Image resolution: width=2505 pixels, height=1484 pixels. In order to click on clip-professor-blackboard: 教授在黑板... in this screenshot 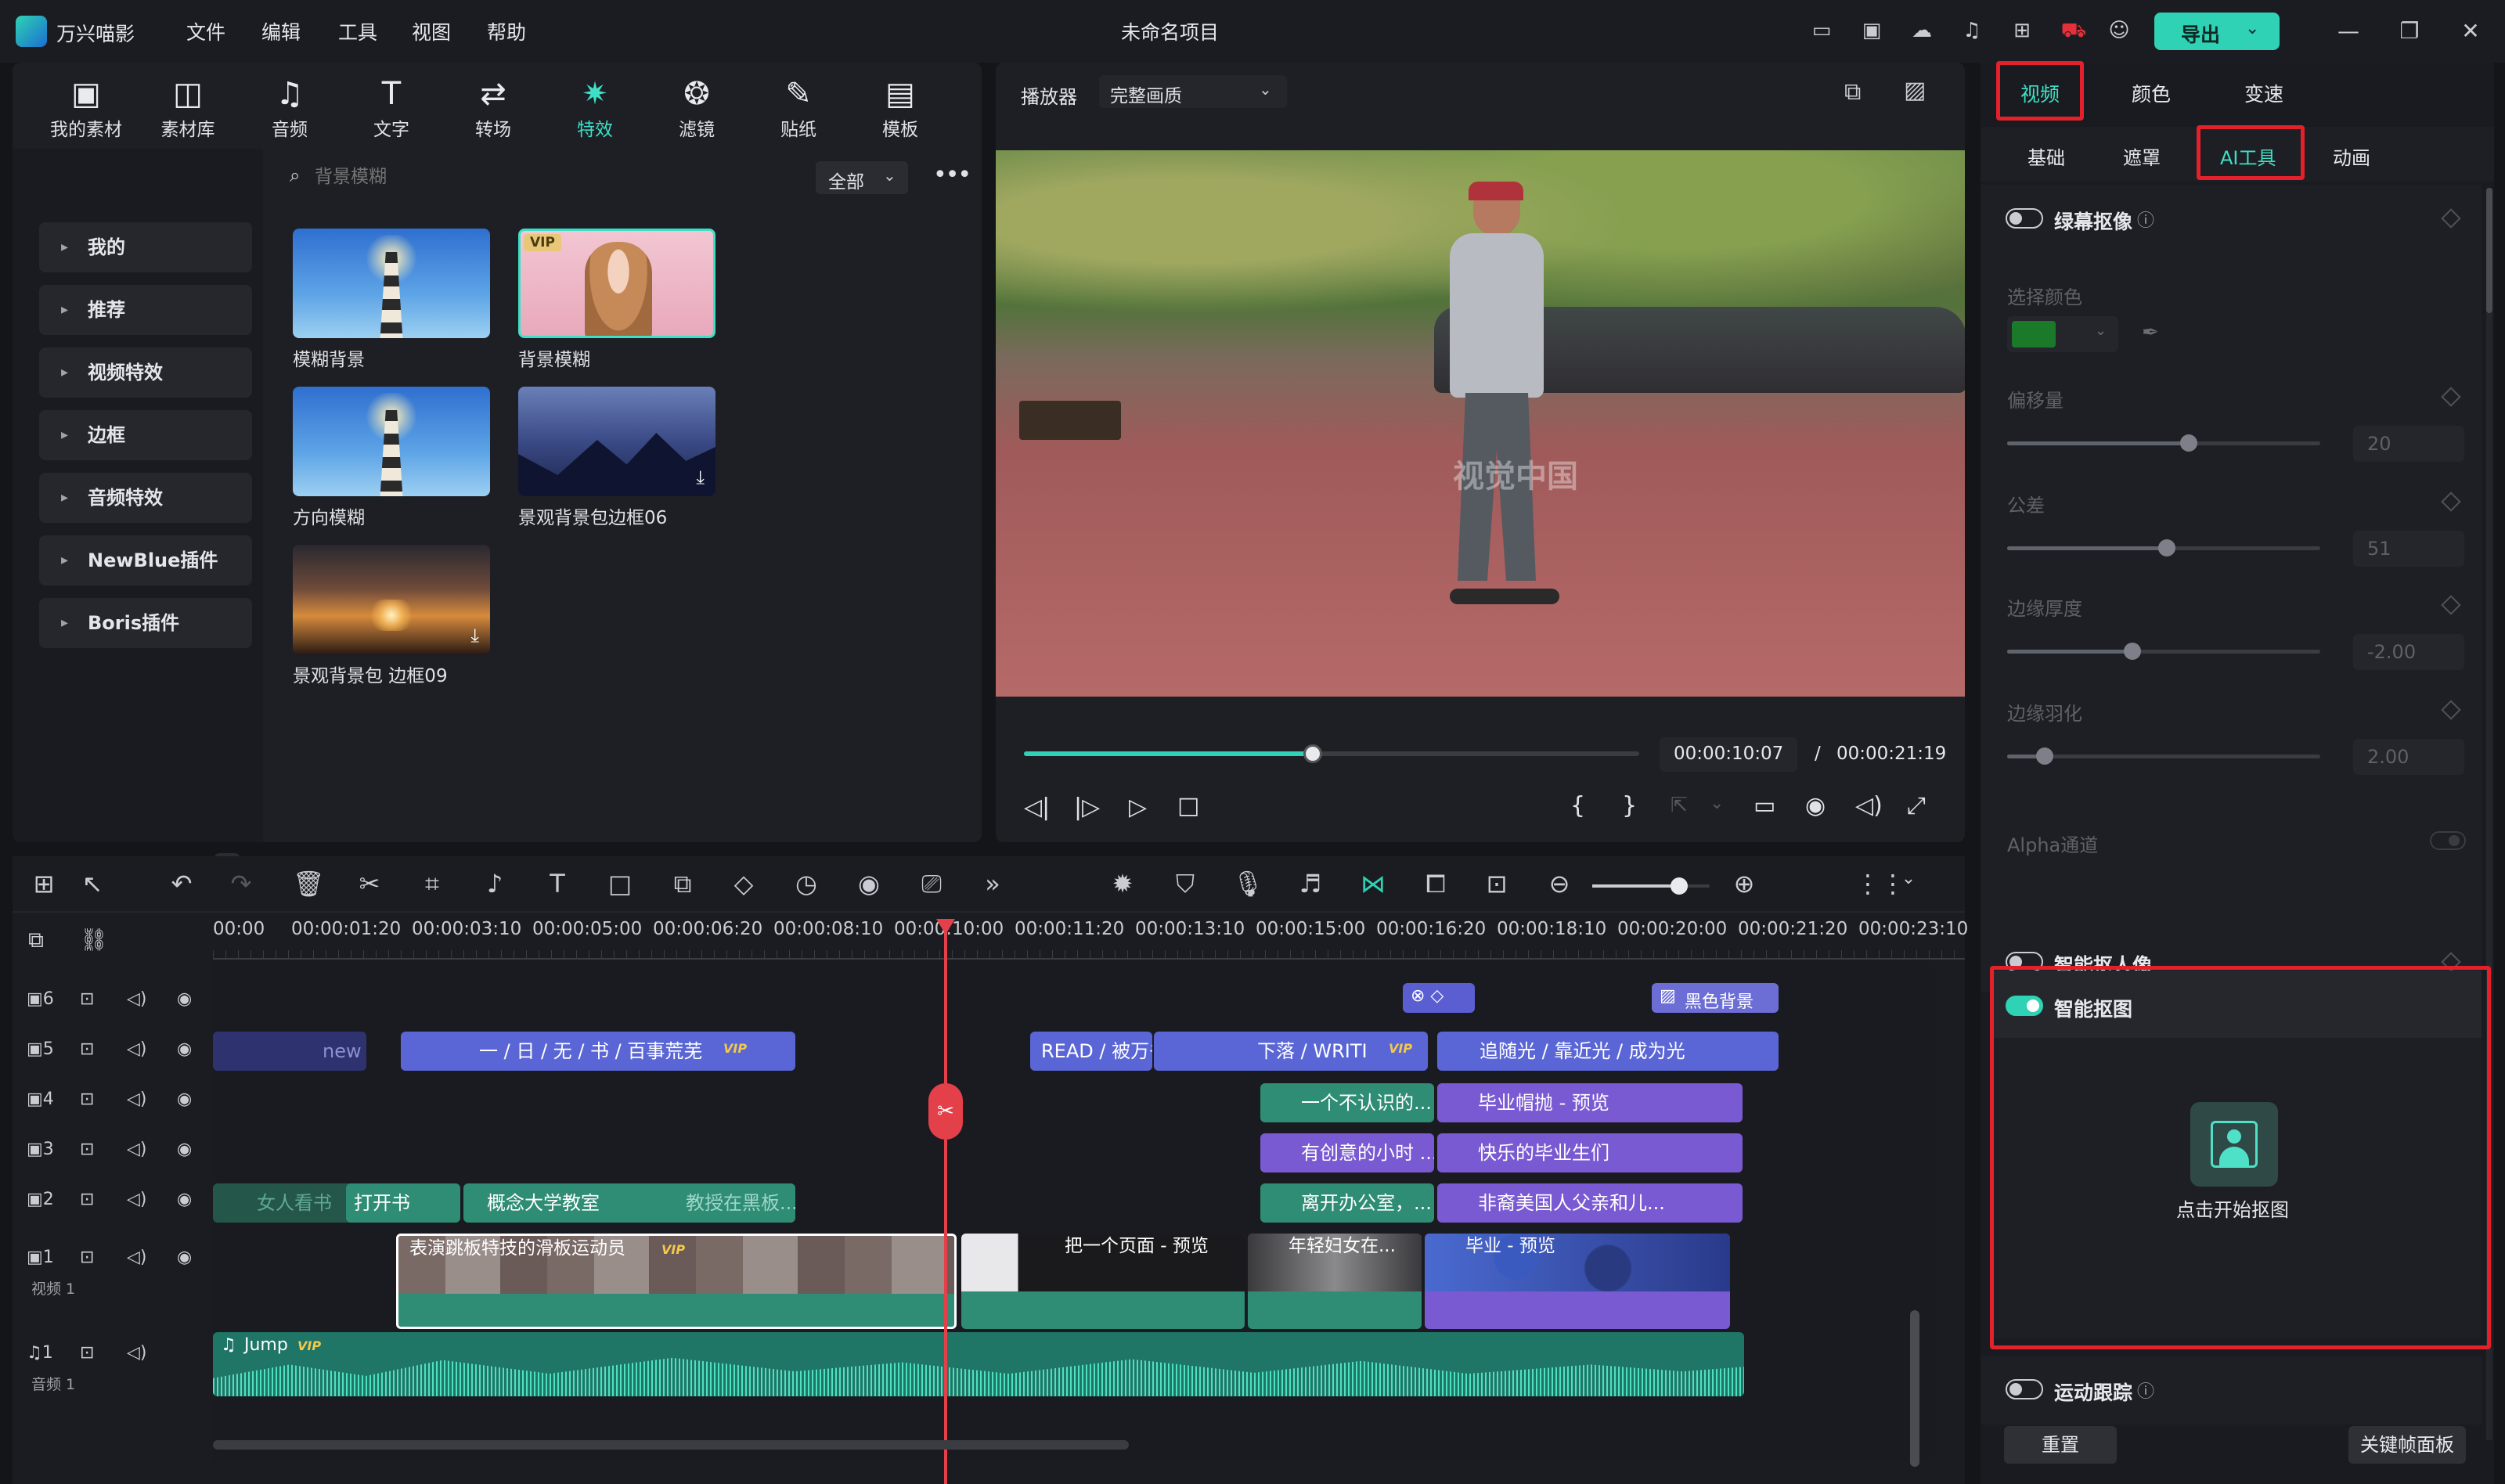, I will do `click(717, 1203)`.